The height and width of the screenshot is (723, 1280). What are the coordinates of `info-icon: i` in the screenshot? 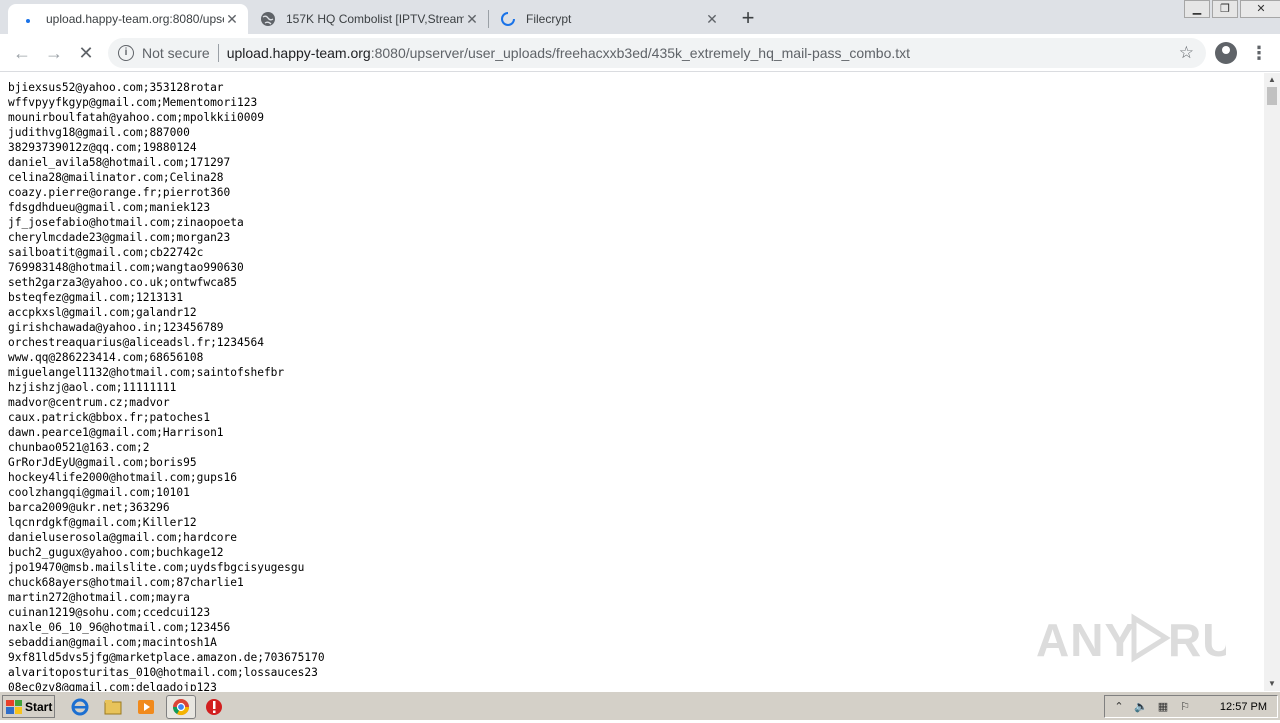 It's located at (126, 53).